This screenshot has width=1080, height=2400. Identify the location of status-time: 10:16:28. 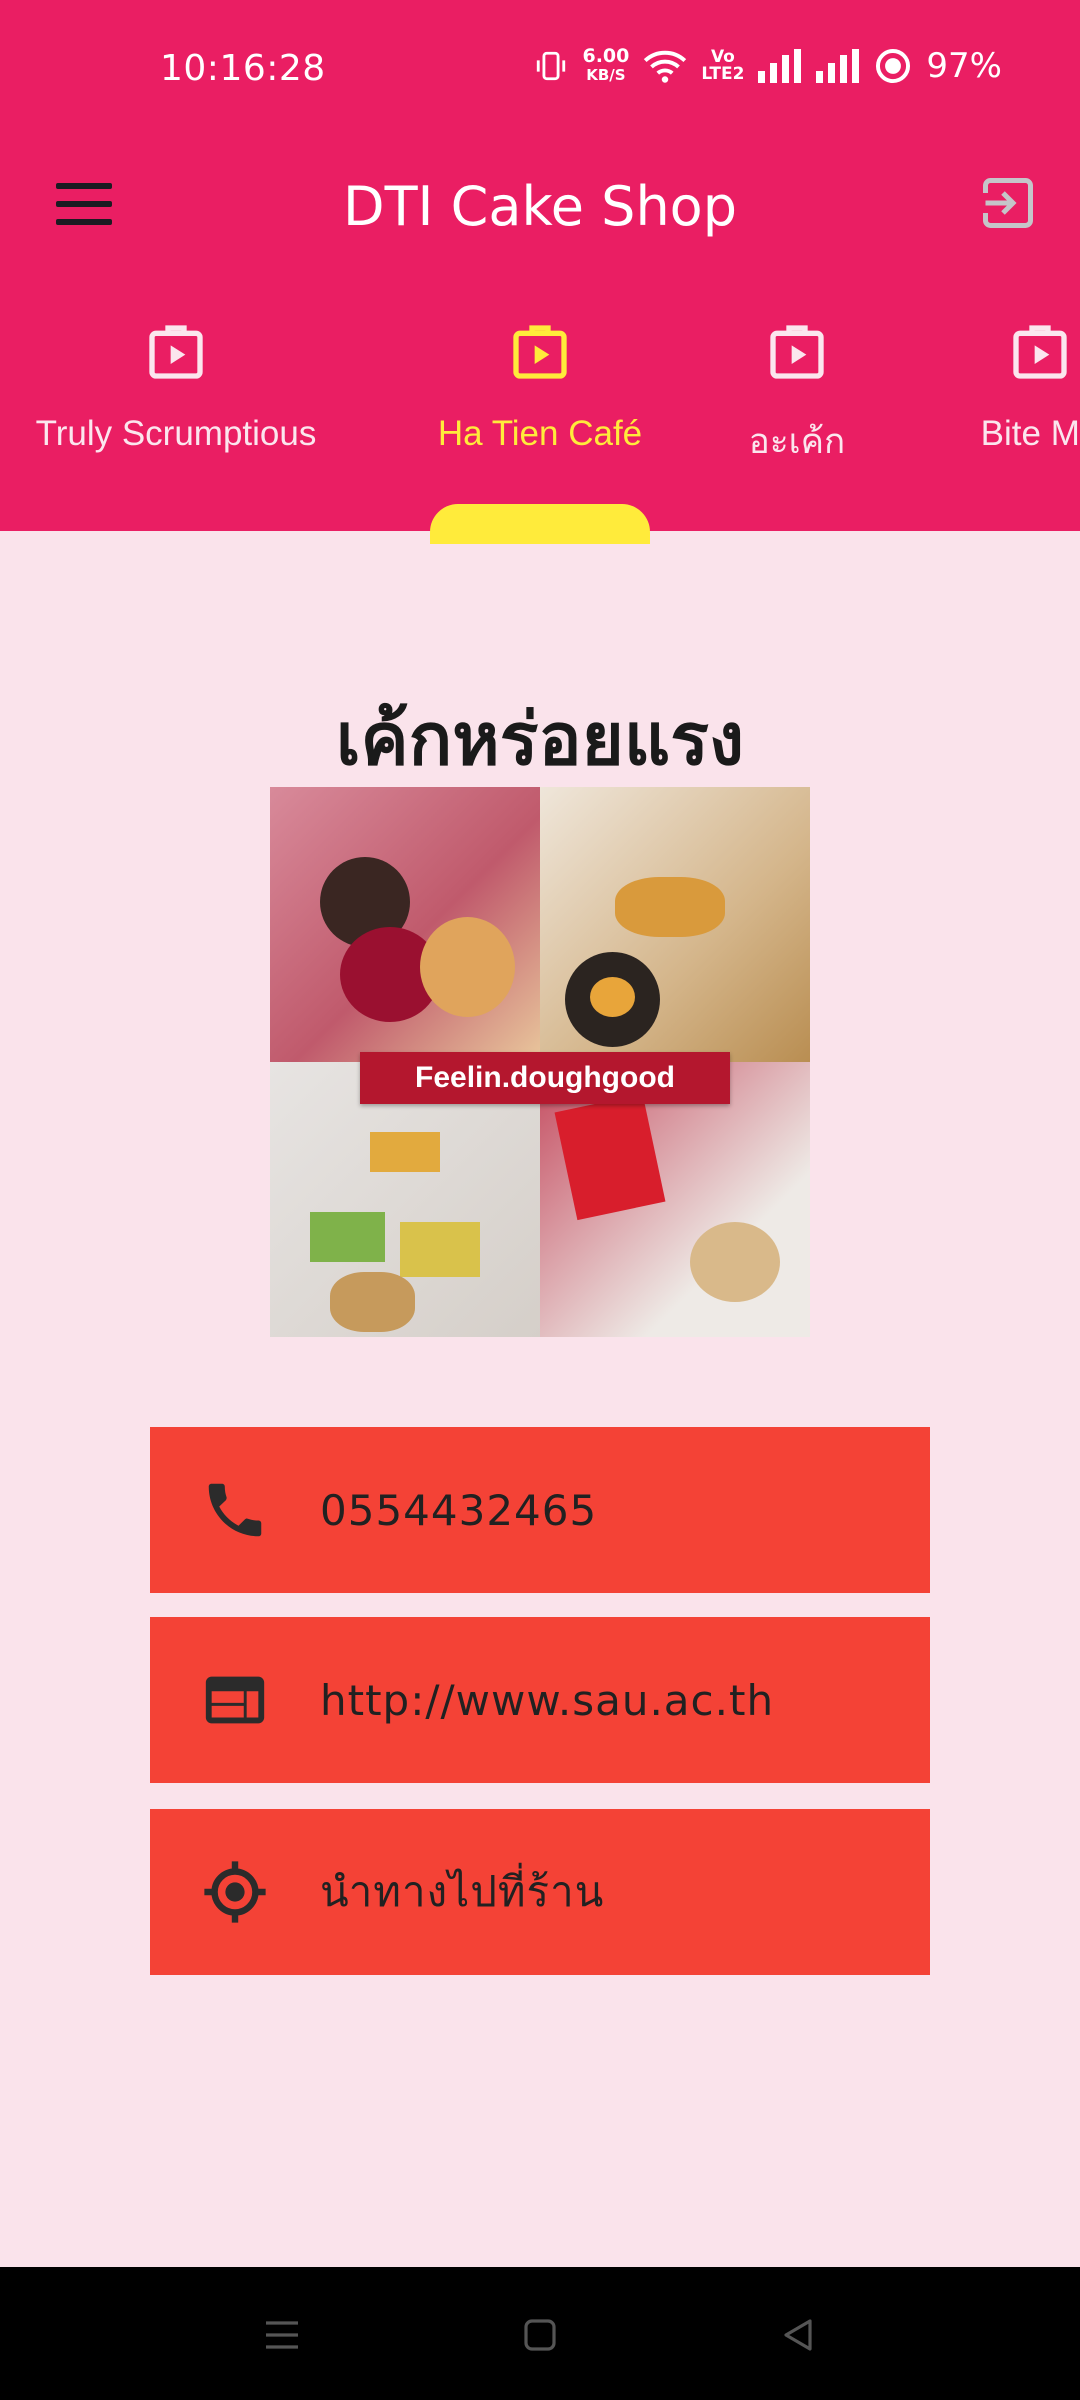
(243, 68).